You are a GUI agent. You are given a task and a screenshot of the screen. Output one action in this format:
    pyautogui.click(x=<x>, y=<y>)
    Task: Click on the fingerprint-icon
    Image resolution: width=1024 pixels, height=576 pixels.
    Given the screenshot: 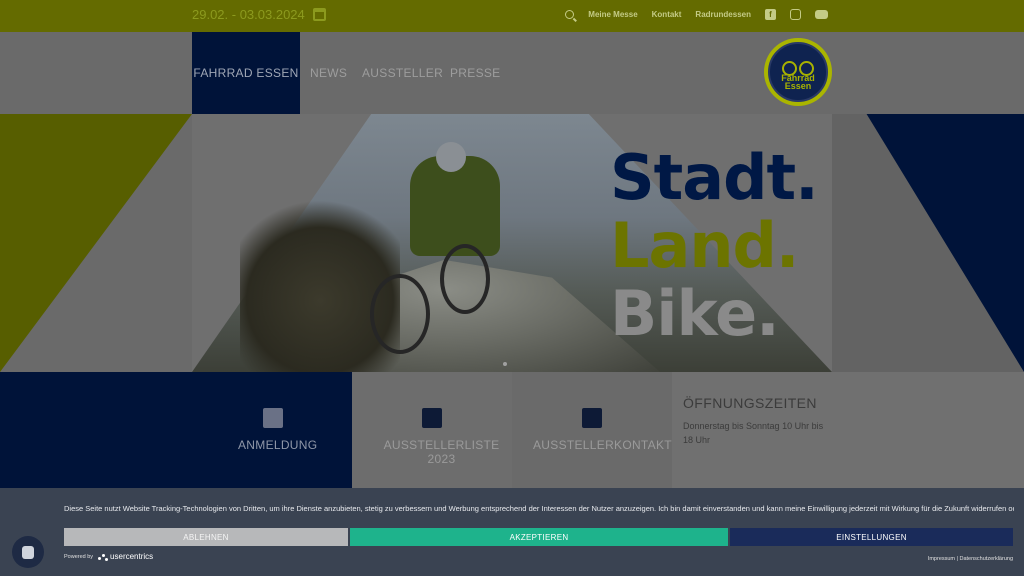 What is the action you would take?
    pyautogui.click(x=28, y=552)
    